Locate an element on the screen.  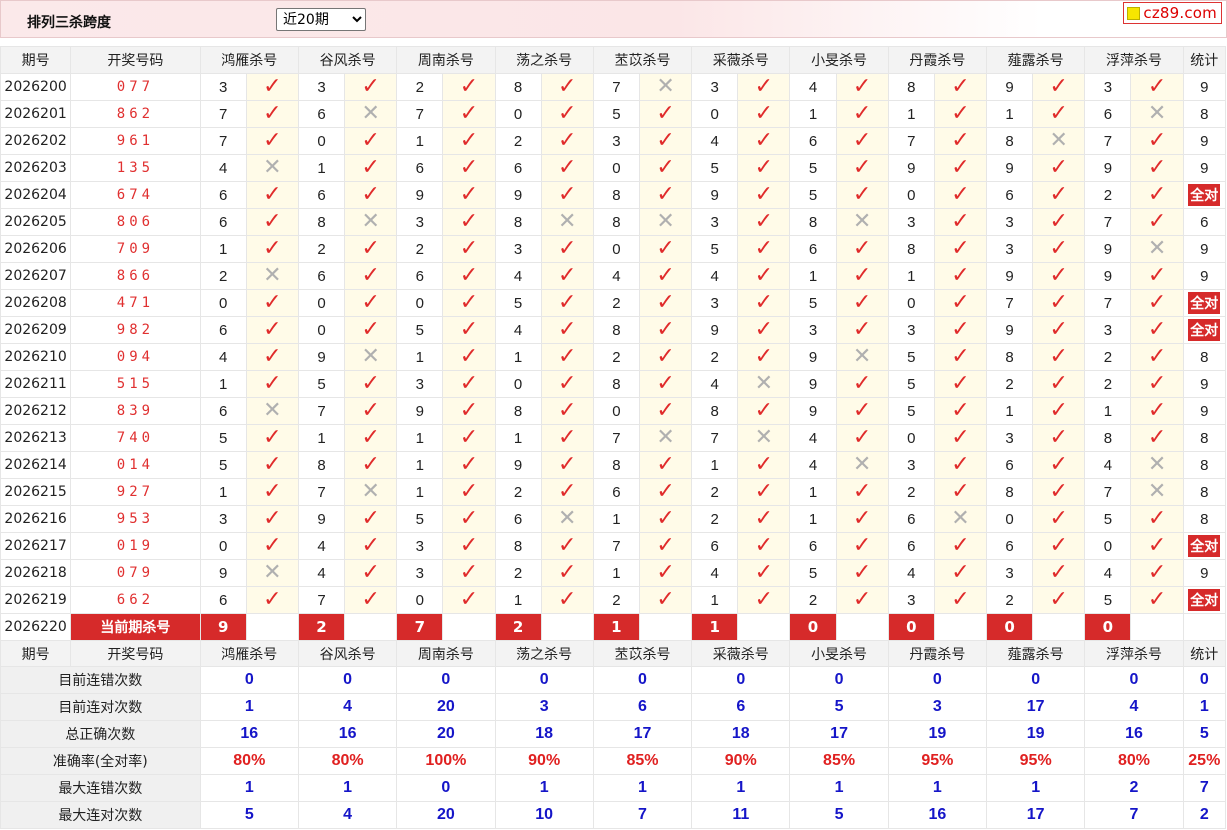
period-range-select: 近20期 is located at coordinates (321, 19).